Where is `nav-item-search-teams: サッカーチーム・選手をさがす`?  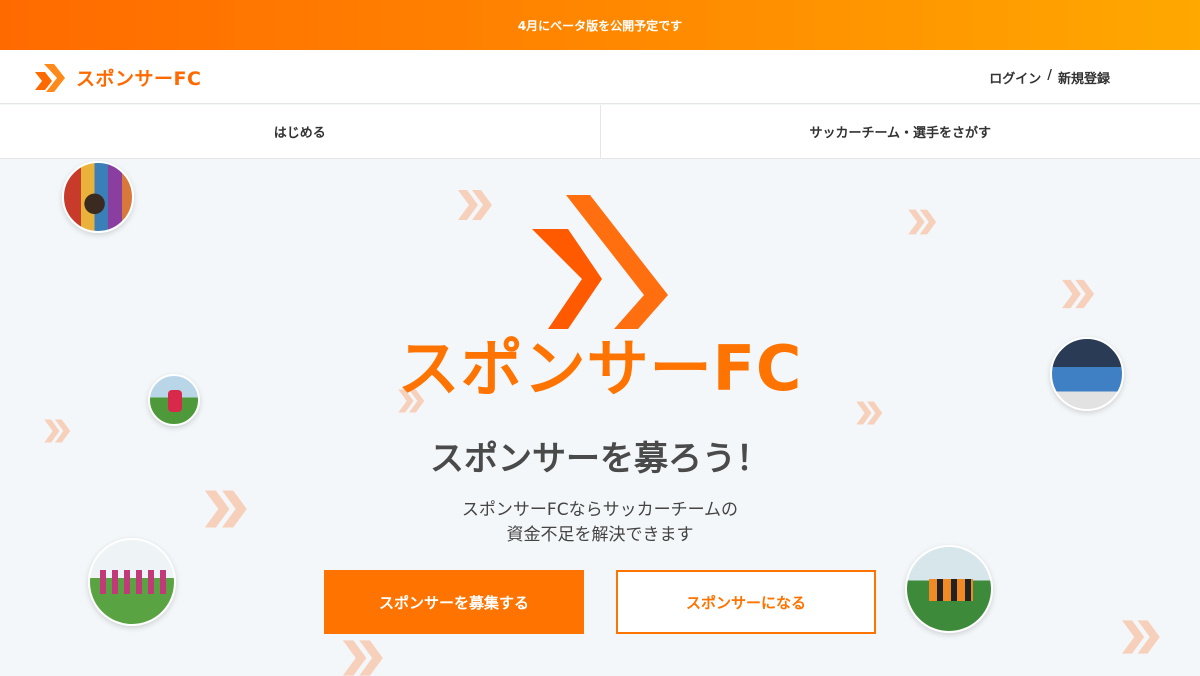
nav-item-search-teams: サッカーチーム・選手をさがす is located at coordinates (899, 131).